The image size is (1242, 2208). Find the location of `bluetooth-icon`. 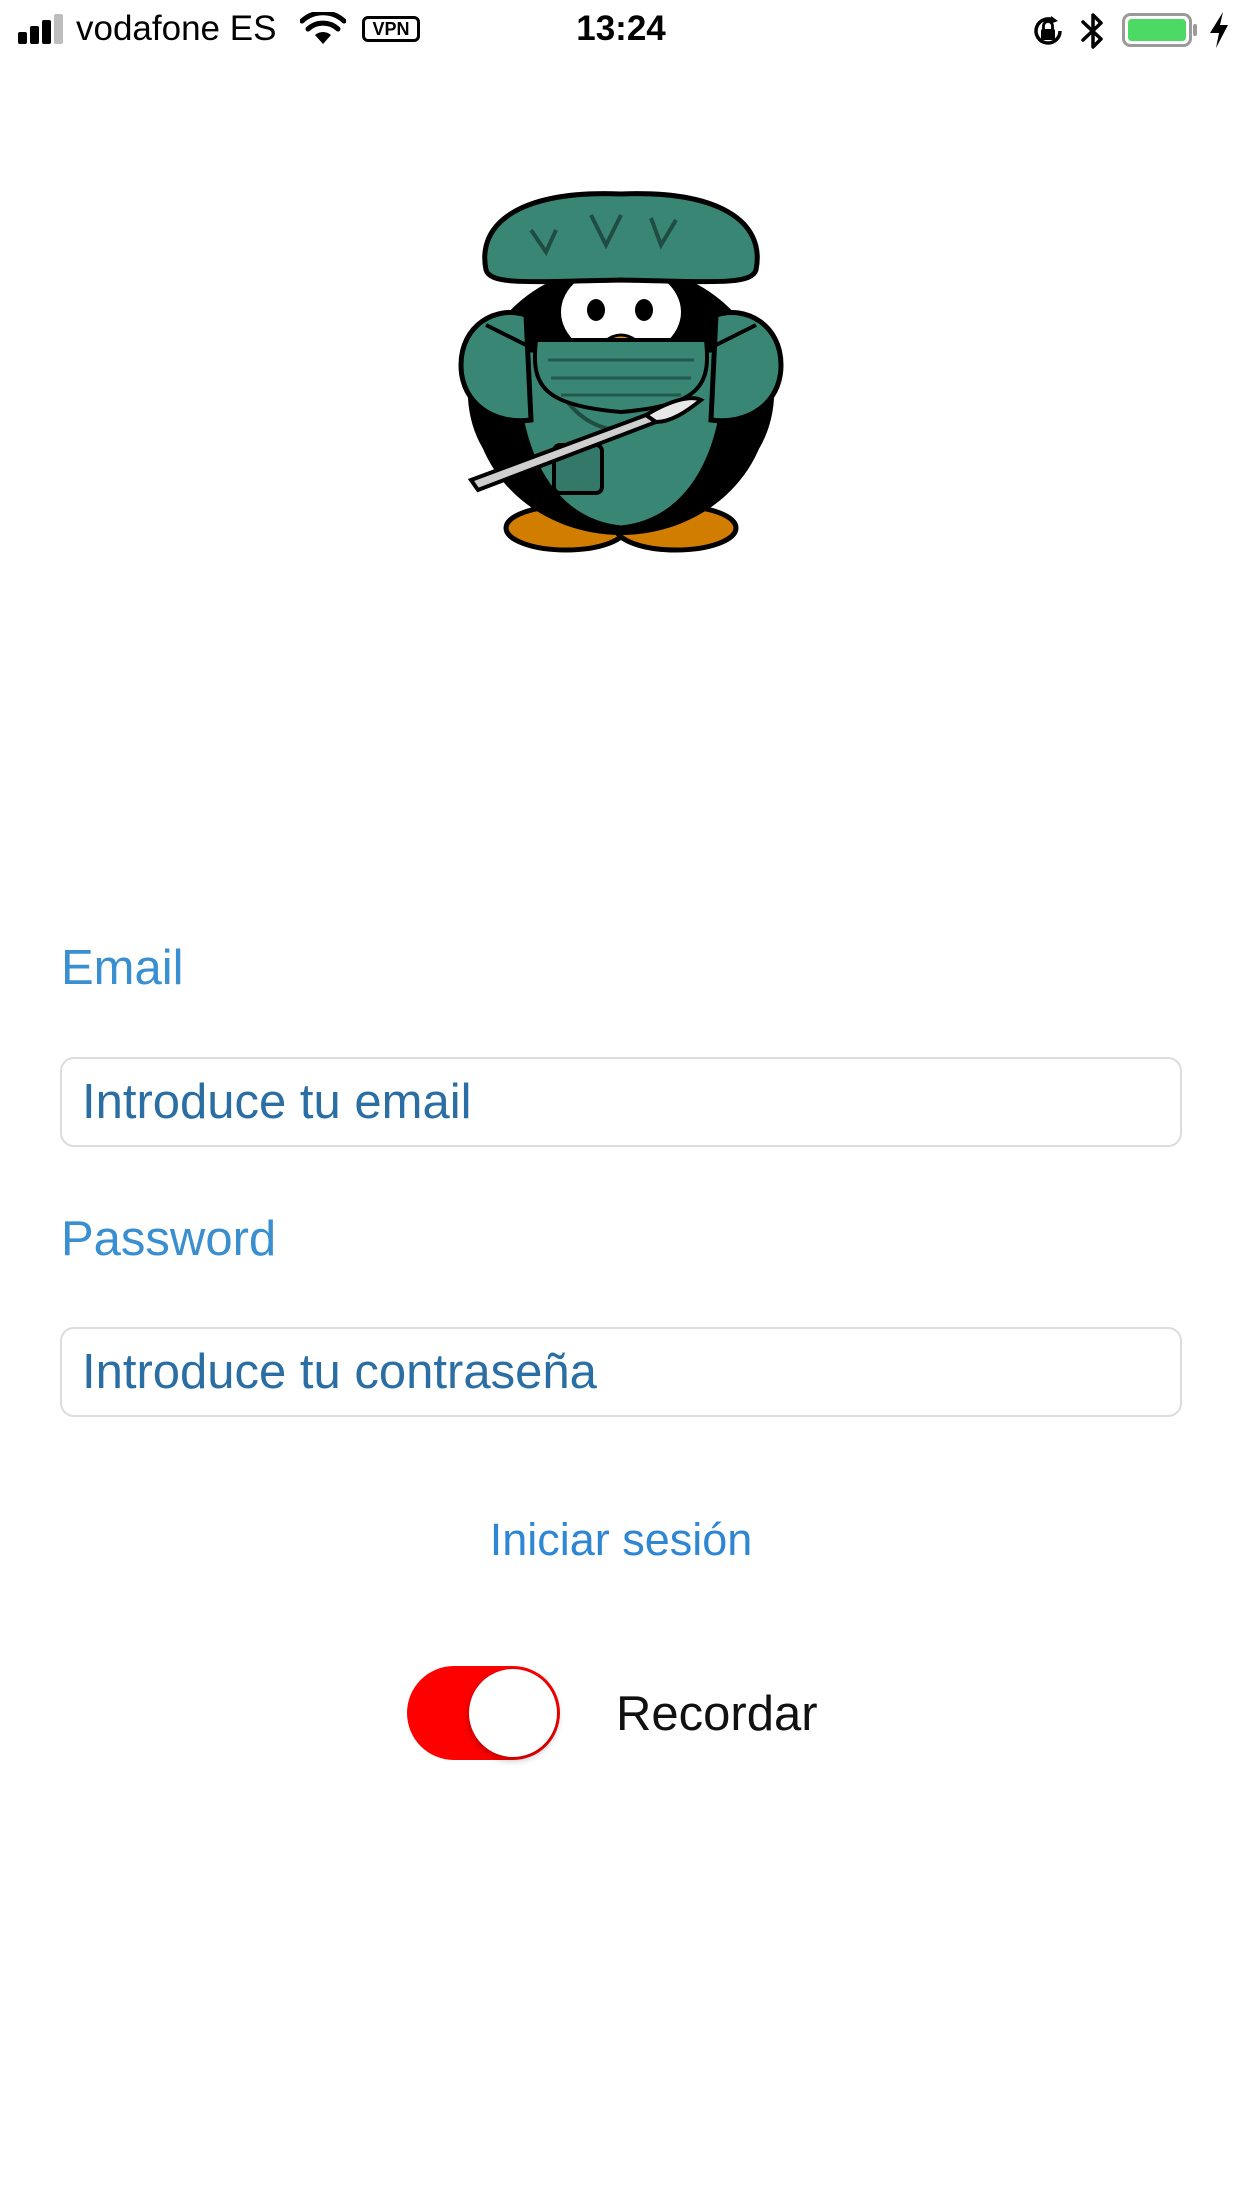

bluetooth-icon is located at coordinates (1092, 31).